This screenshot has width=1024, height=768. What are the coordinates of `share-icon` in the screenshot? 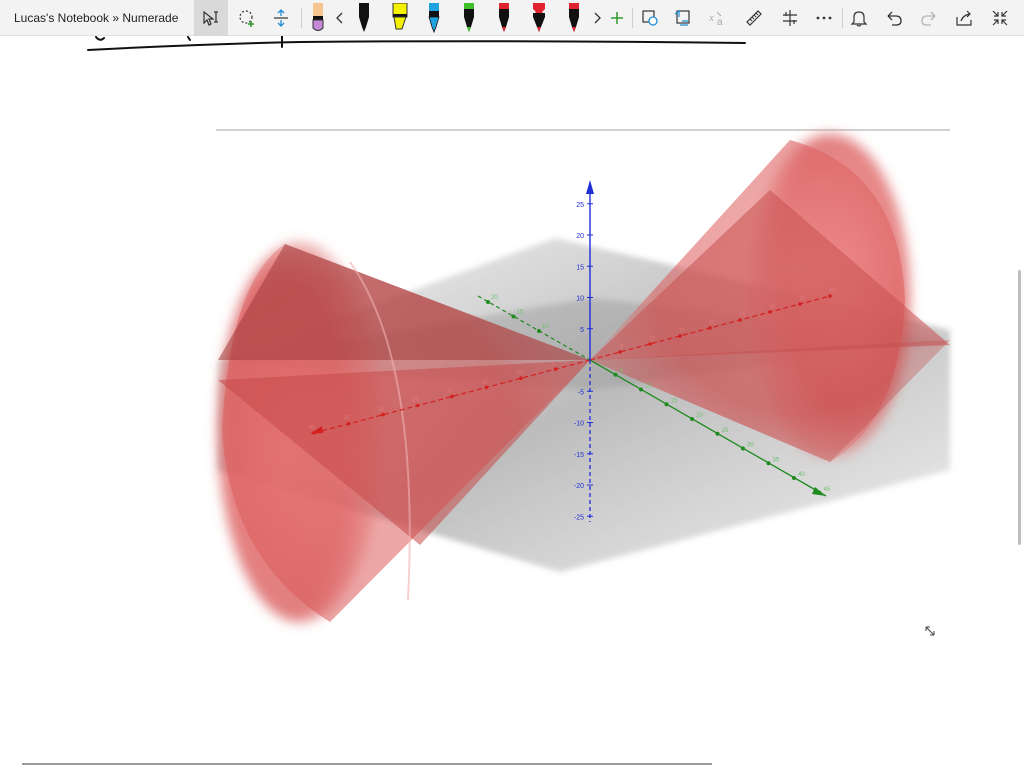 It's located at (964, 18).